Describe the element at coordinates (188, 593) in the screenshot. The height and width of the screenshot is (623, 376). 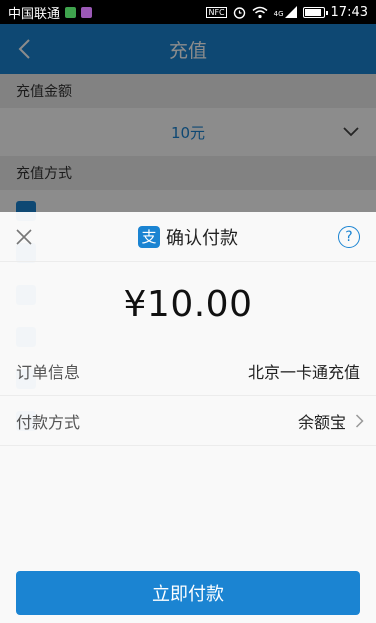
I see `pay-now-button: 立即付款` at that location.